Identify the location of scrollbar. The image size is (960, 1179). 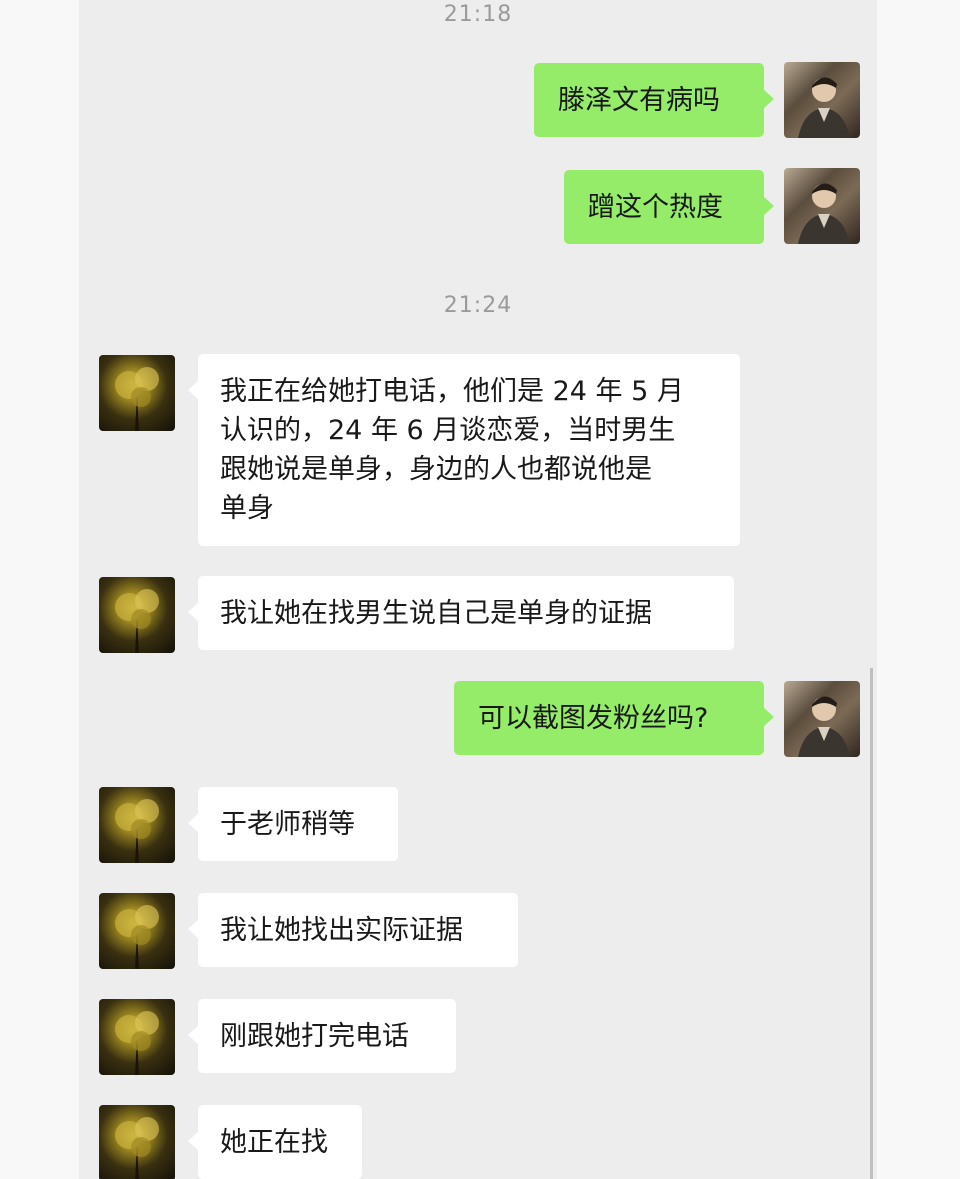
(871, 923).